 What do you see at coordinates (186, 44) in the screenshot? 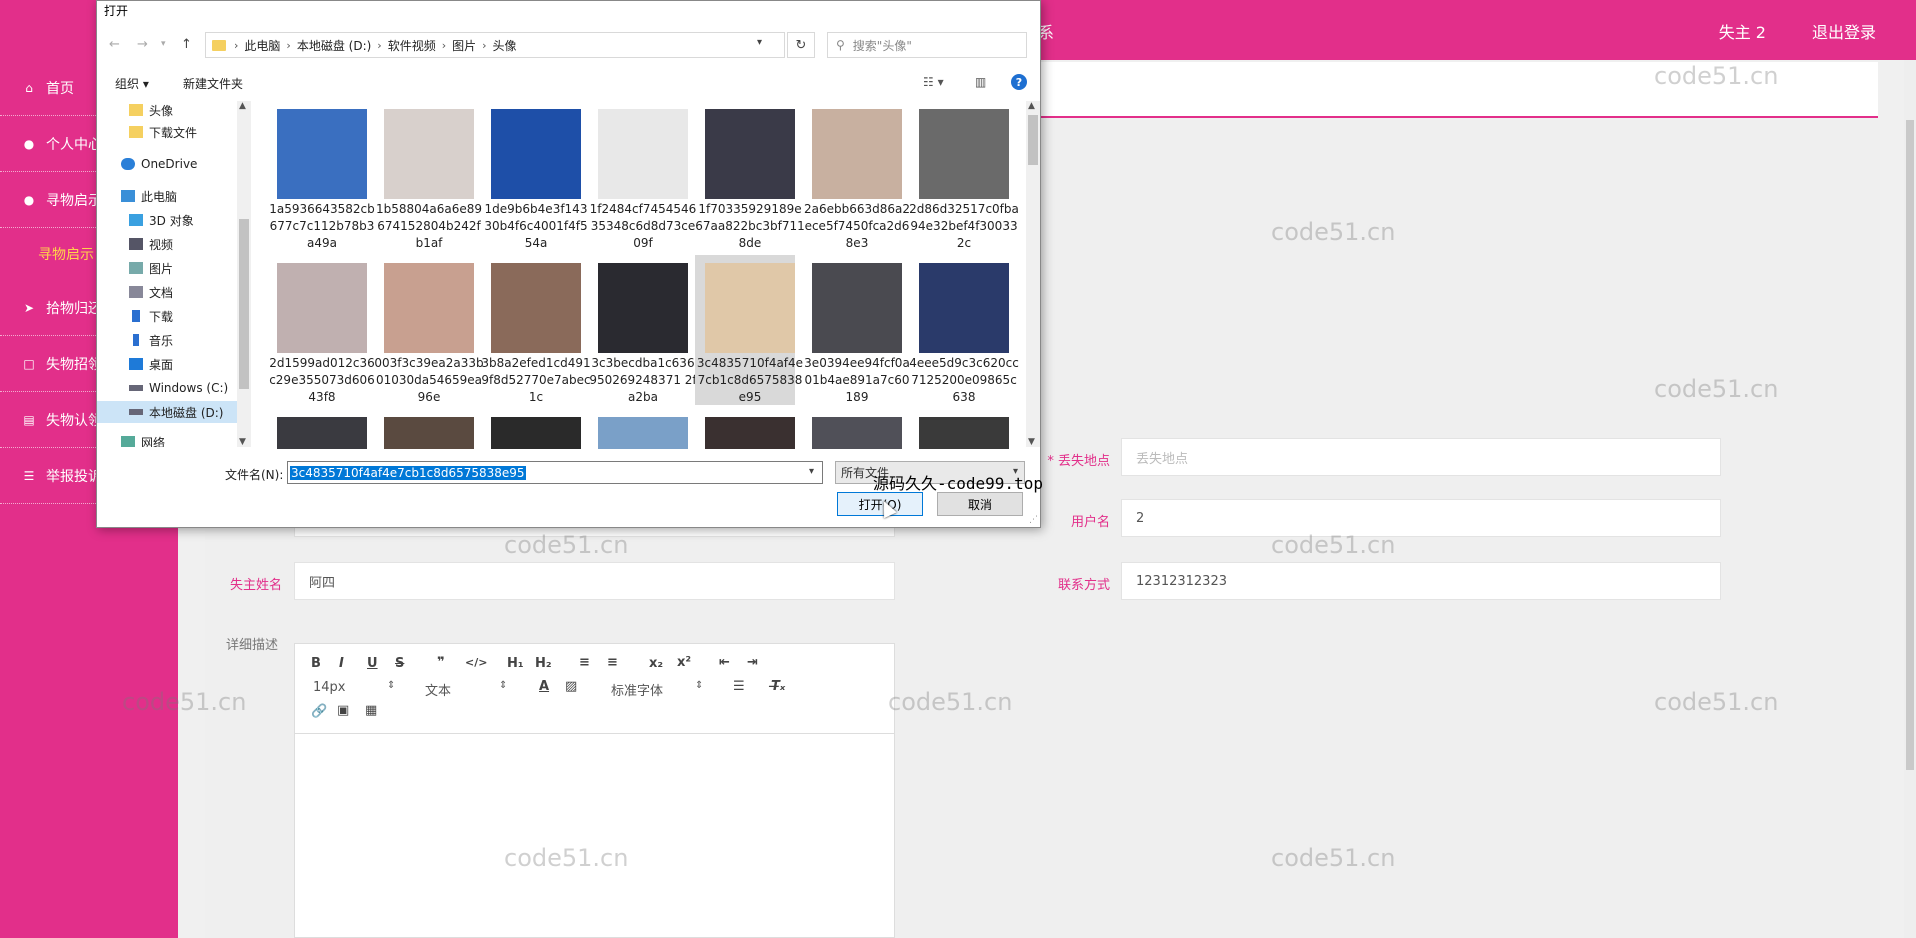
I see `up-arrow-icon: ↑` at bounding box center [186, 44].